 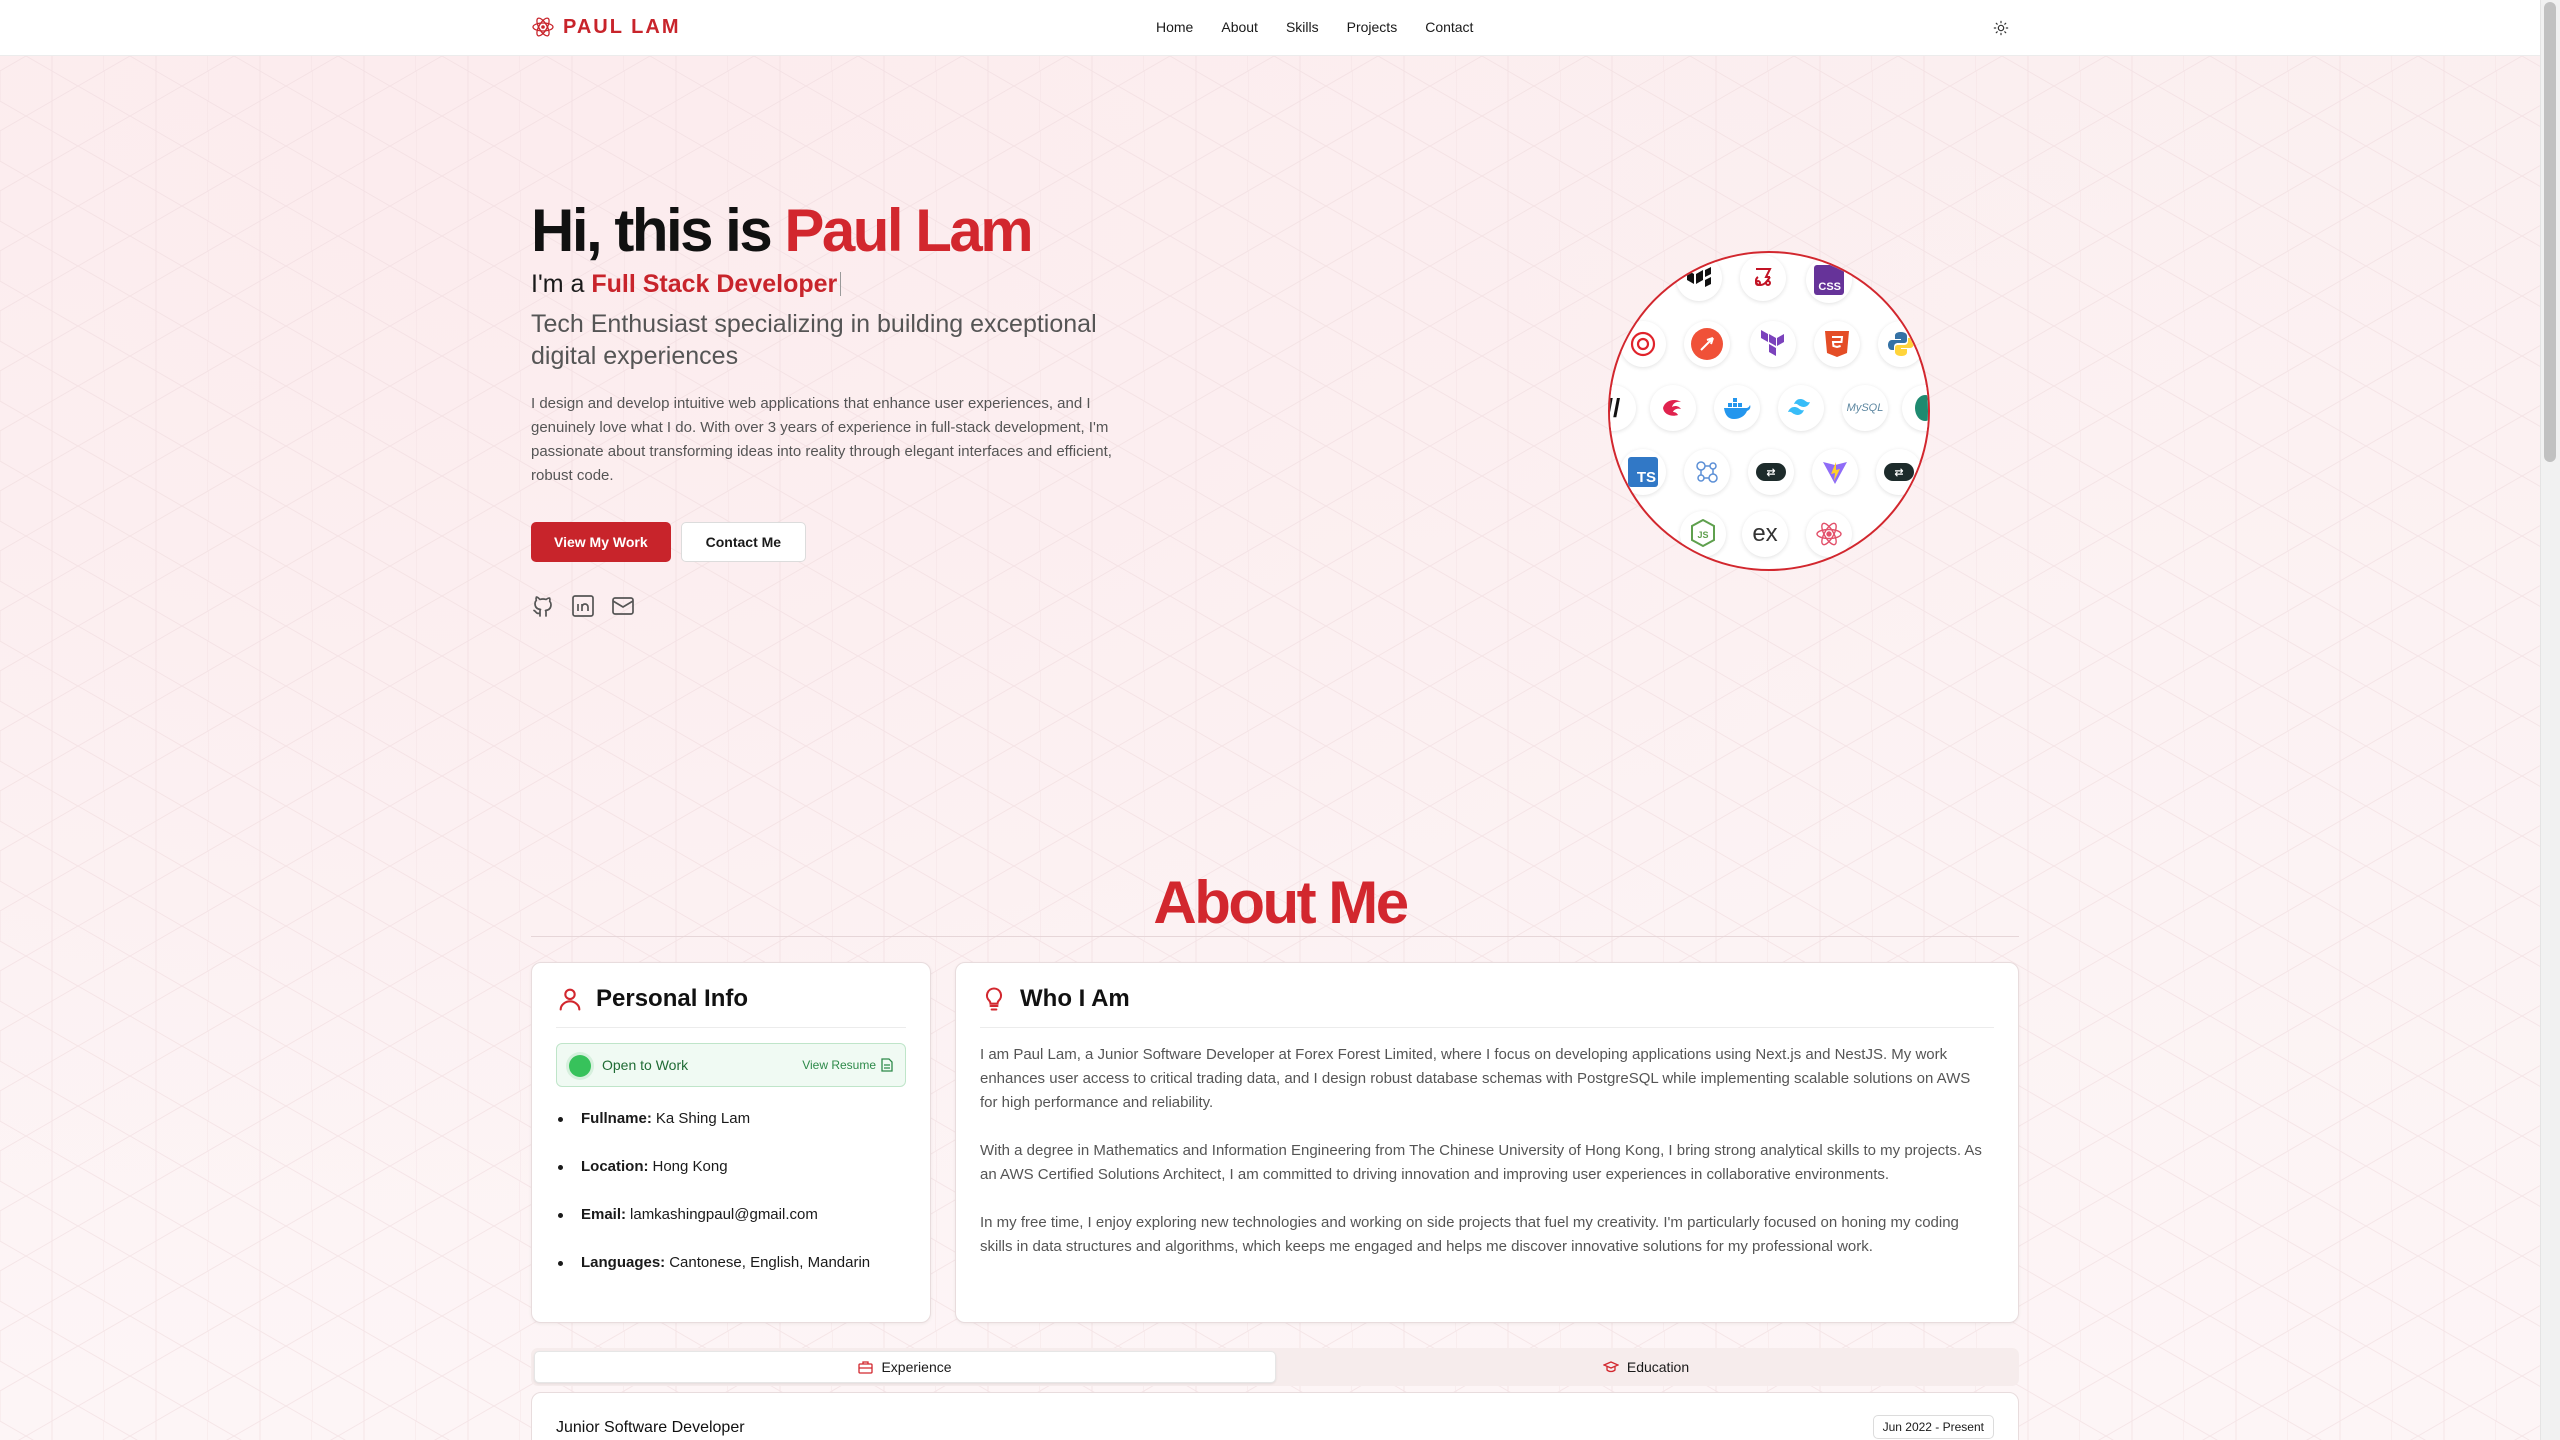 What do you see at coordinates (1901, 344) in the screenshot?
I see `python-icon` at bounding box center [1901, 344].